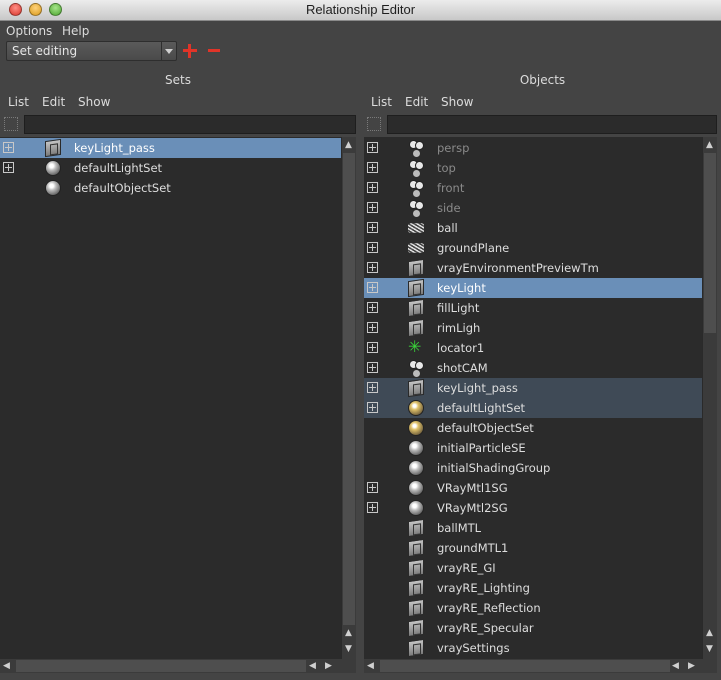 The image size is (721, 680). I want to click on object-row: ballMTL, so click(533, 528).